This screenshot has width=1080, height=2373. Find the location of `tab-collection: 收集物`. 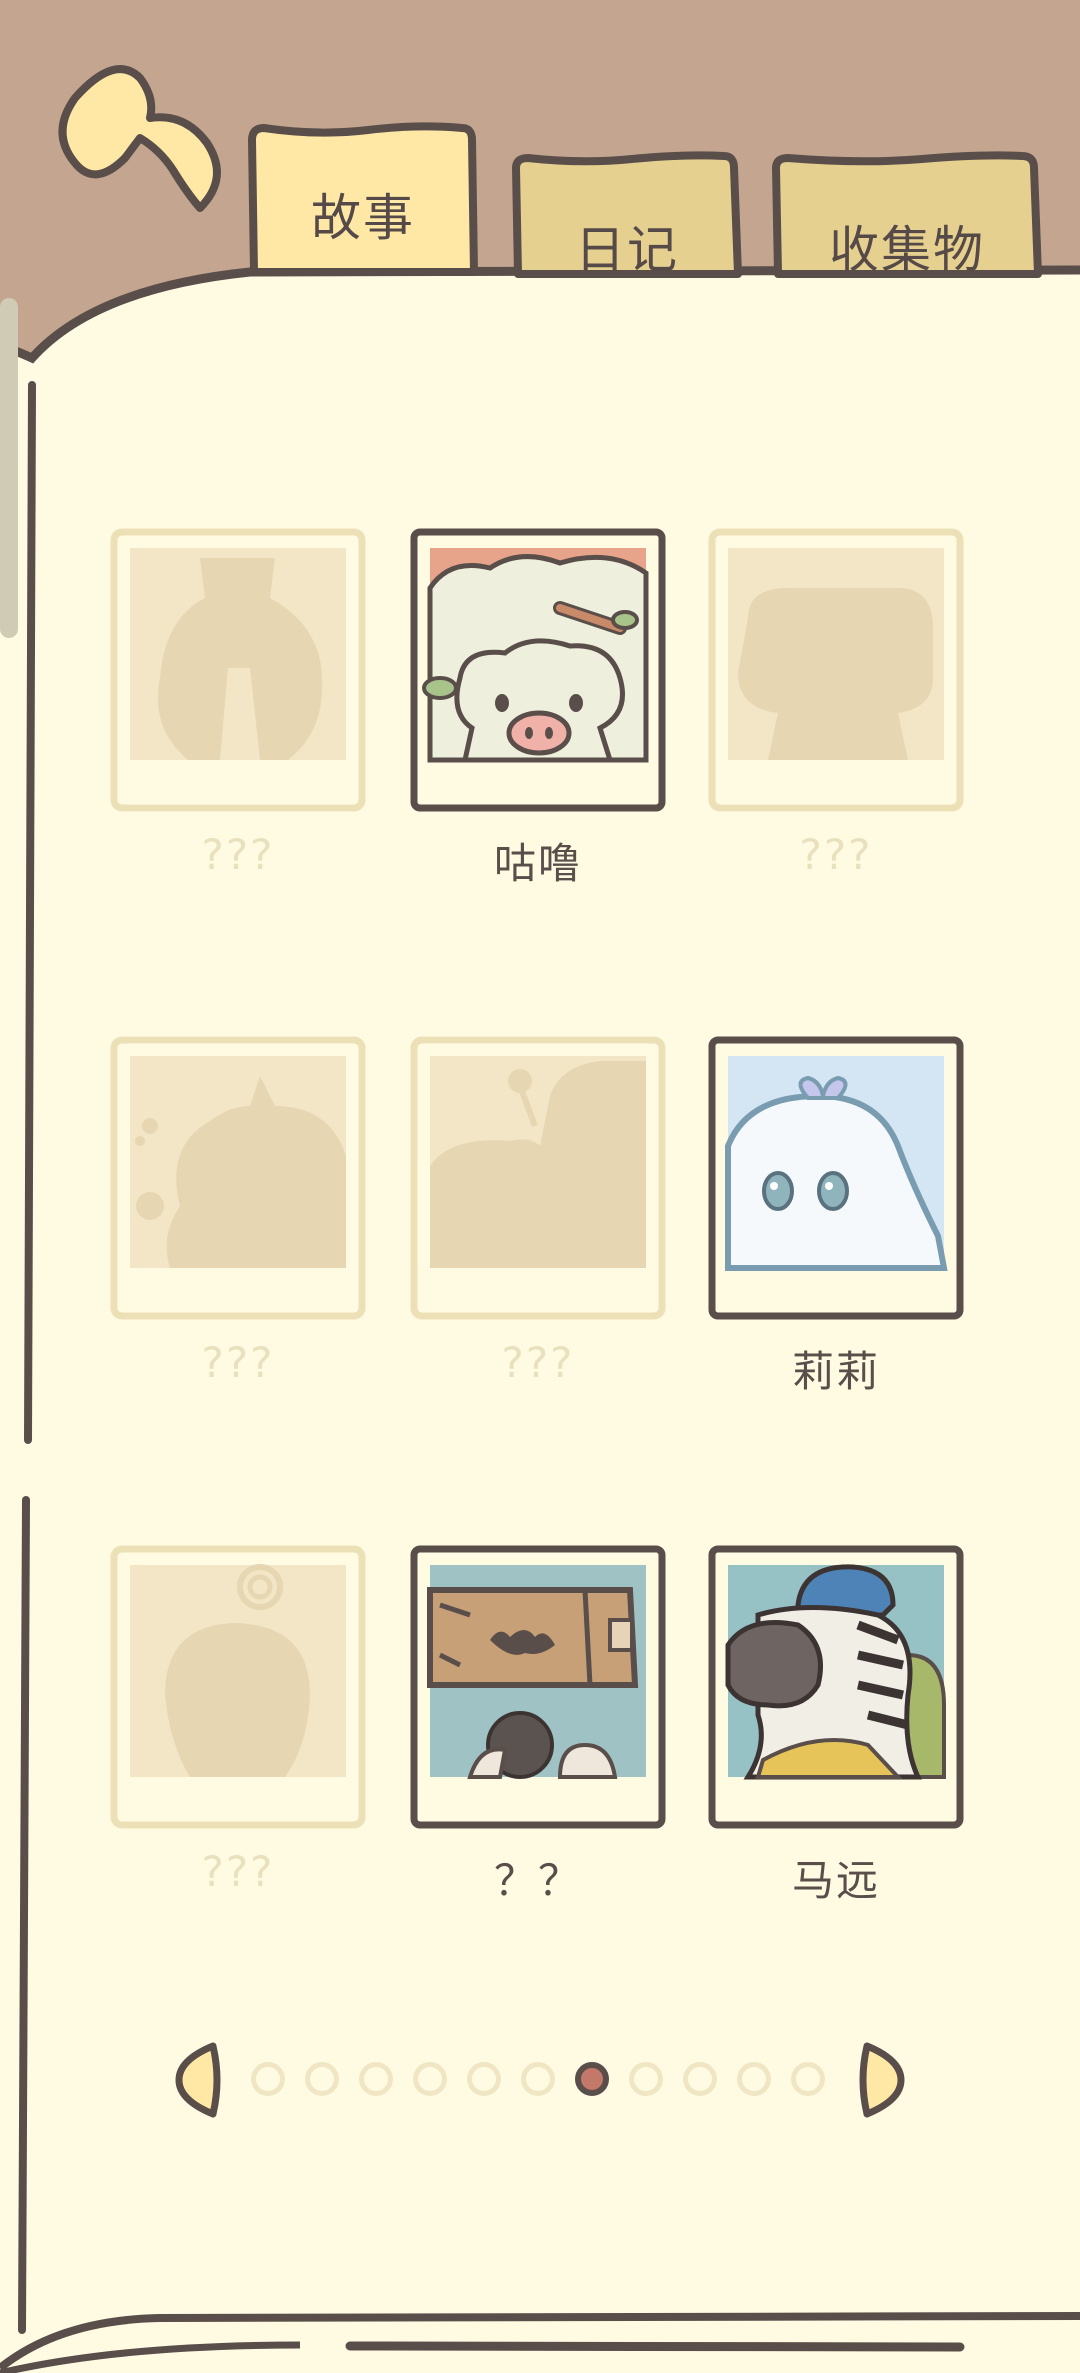

tab-collection: 收集物 is located at coordinates (907, 215).